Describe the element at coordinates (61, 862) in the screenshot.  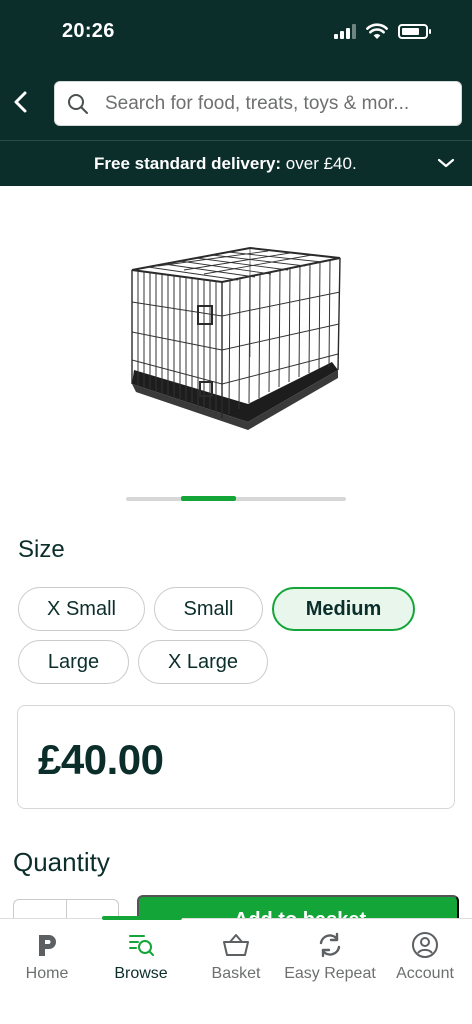
I see `quantity-heading: Quantity` at that location.